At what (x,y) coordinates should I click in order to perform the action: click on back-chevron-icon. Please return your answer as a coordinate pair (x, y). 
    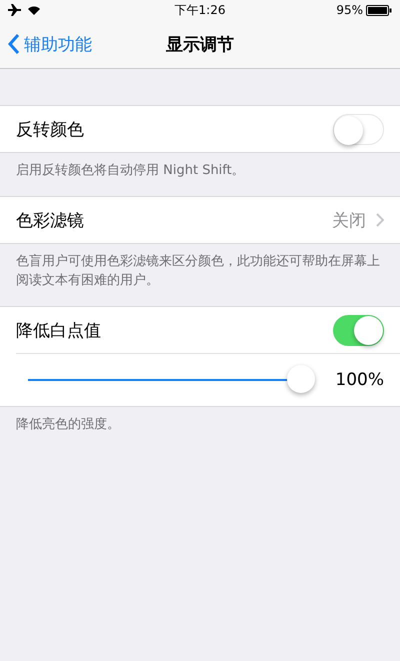
    Looking at the image, I should click on (14, 44).